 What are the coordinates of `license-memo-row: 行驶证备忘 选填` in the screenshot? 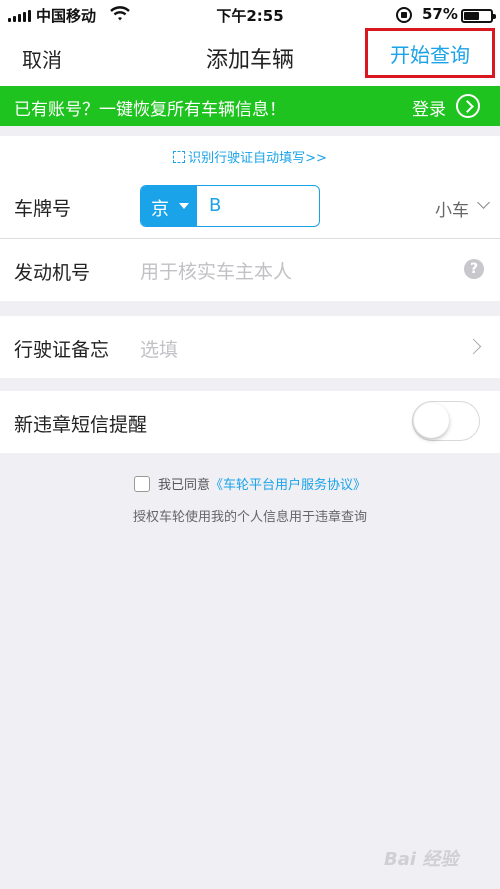 It's located at (250, 347).